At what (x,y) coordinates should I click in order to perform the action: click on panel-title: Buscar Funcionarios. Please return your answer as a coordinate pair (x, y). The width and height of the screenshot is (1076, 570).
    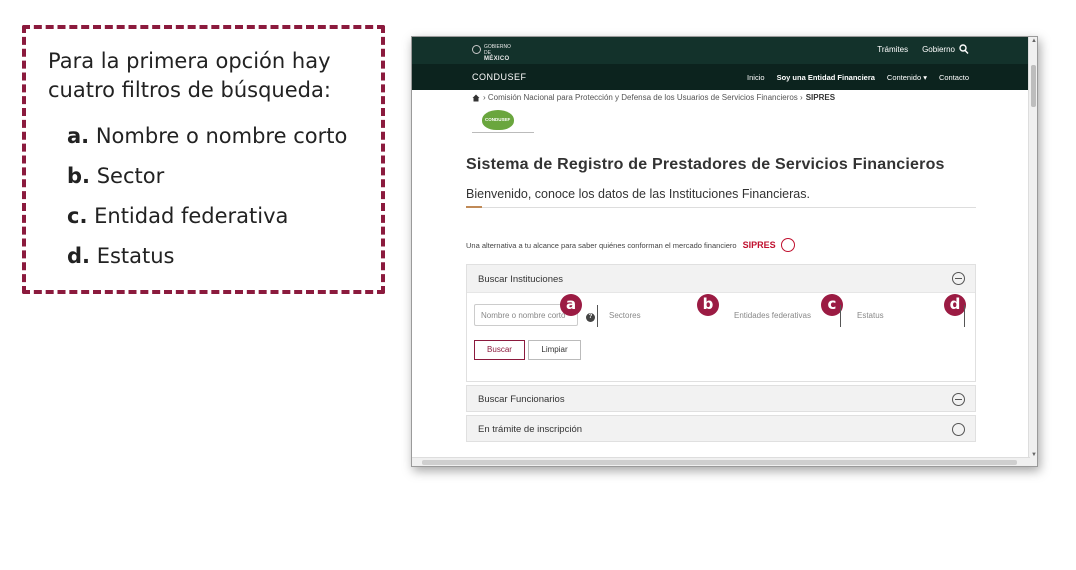
    Looking at the image, I should click on (521, 399).